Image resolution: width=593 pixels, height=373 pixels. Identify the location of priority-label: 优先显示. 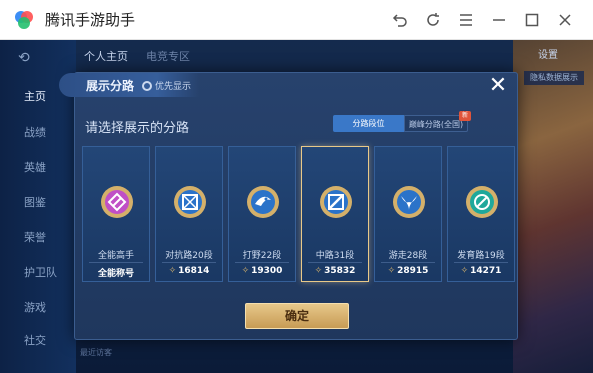
(173, 87).